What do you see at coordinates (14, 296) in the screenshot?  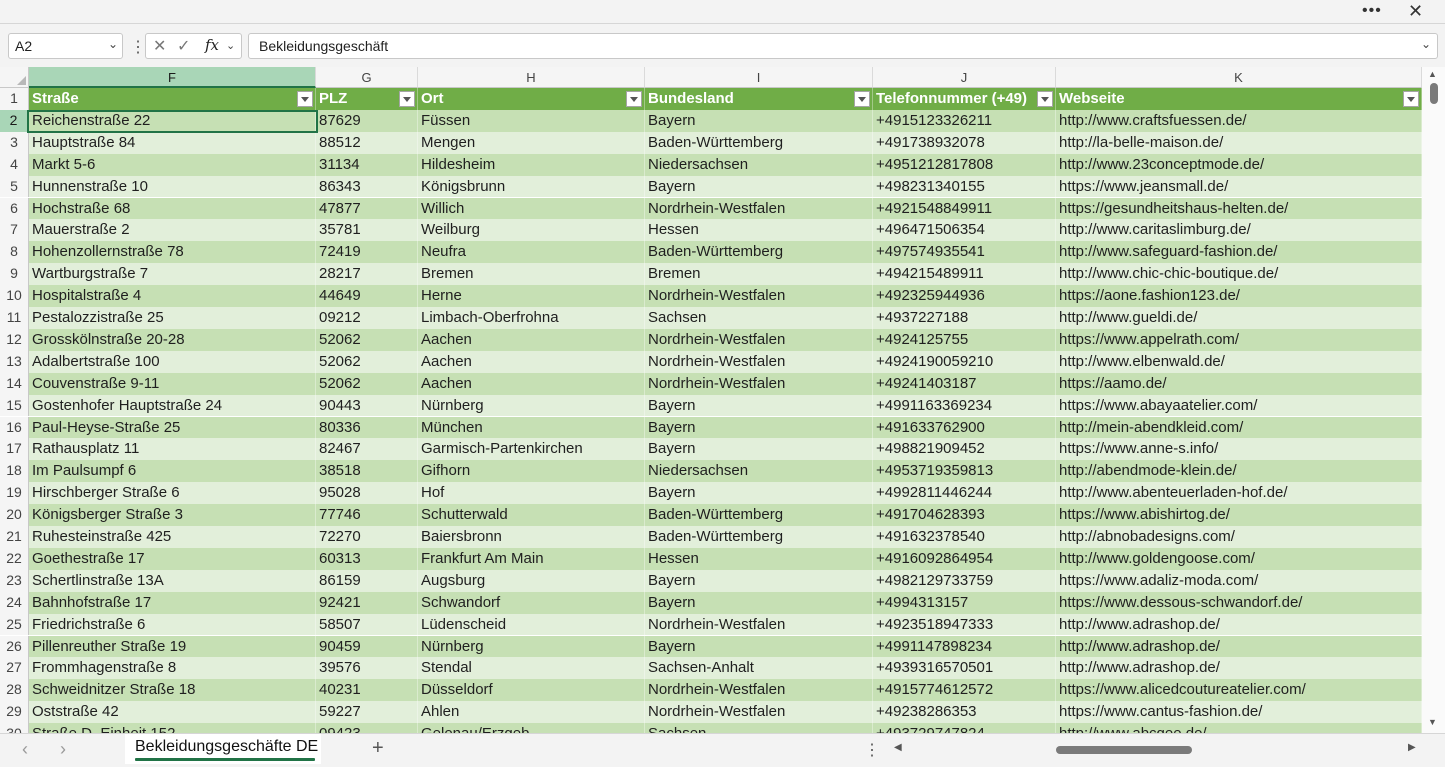 I see `row-number: 10` at bounding box center [14, 296].